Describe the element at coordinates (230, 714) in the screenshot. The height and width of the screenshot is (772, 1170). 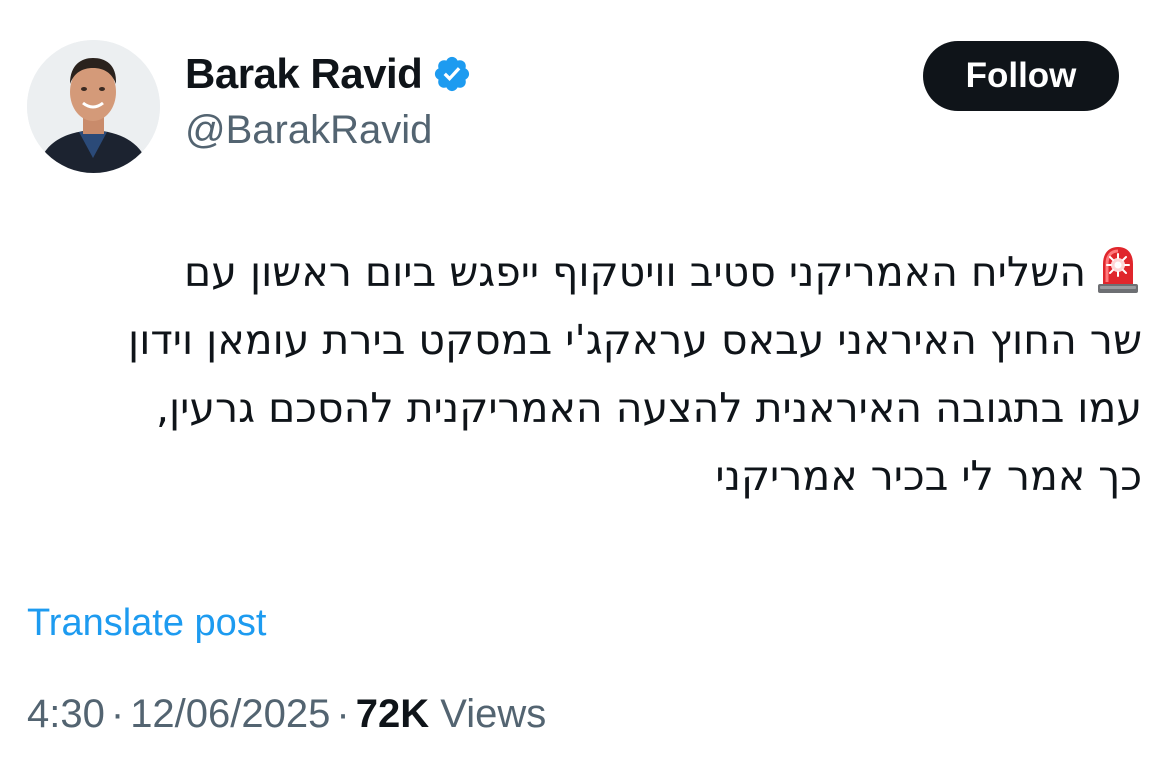
I see `tweet-date: 12/06/2025` at that location.